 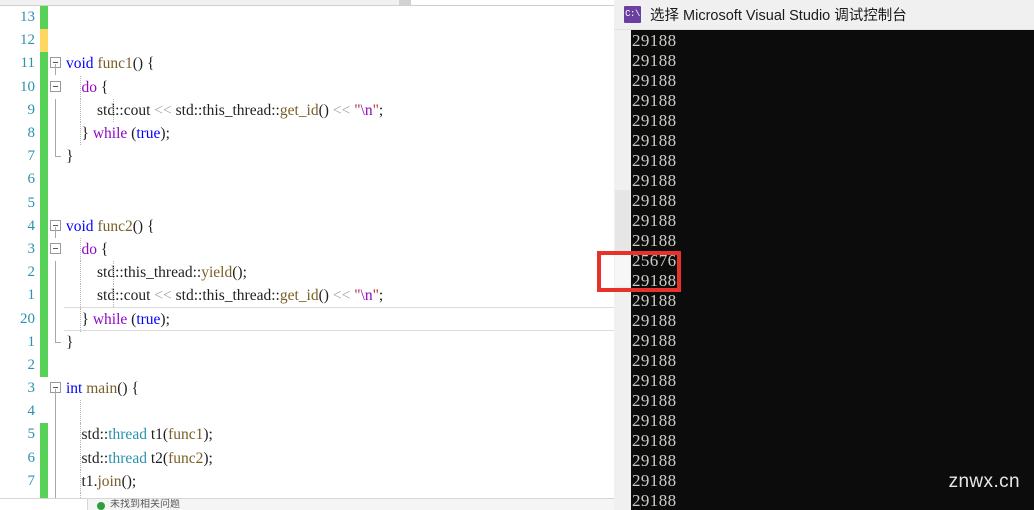 I want to click on code-line-row: 8 } while (true);, so click(x=307, y=133).